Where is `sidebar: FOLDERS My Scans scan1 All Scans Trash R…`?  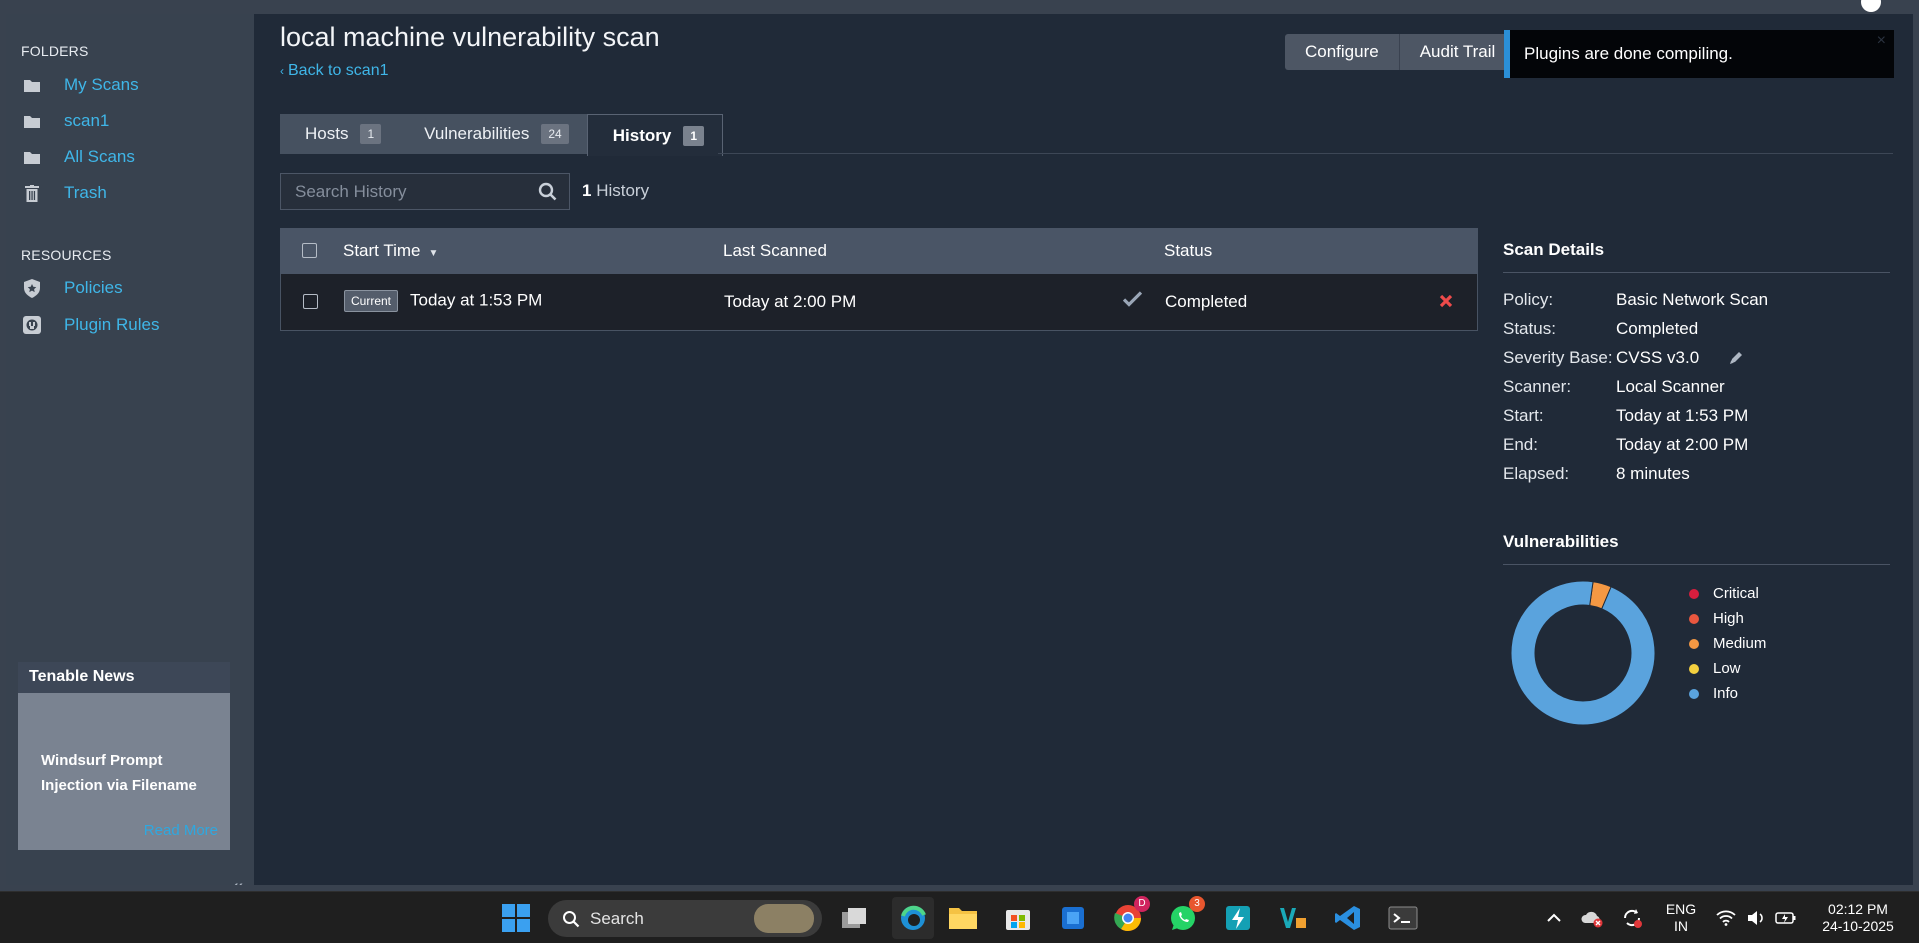
sidebar: FOLDERS My Scans scan1 All Scans Trash R… is located at coordinates (130, 456).